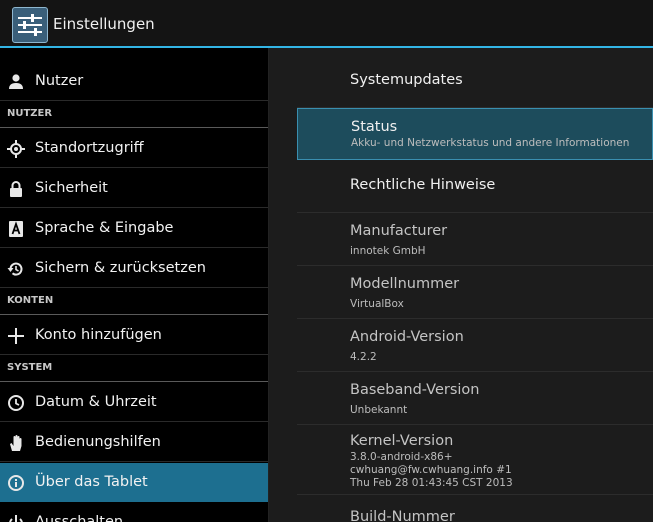 The image size is (653, 522). I want to click on sidebar-header-konten: KONTEN, so click(134, 302).